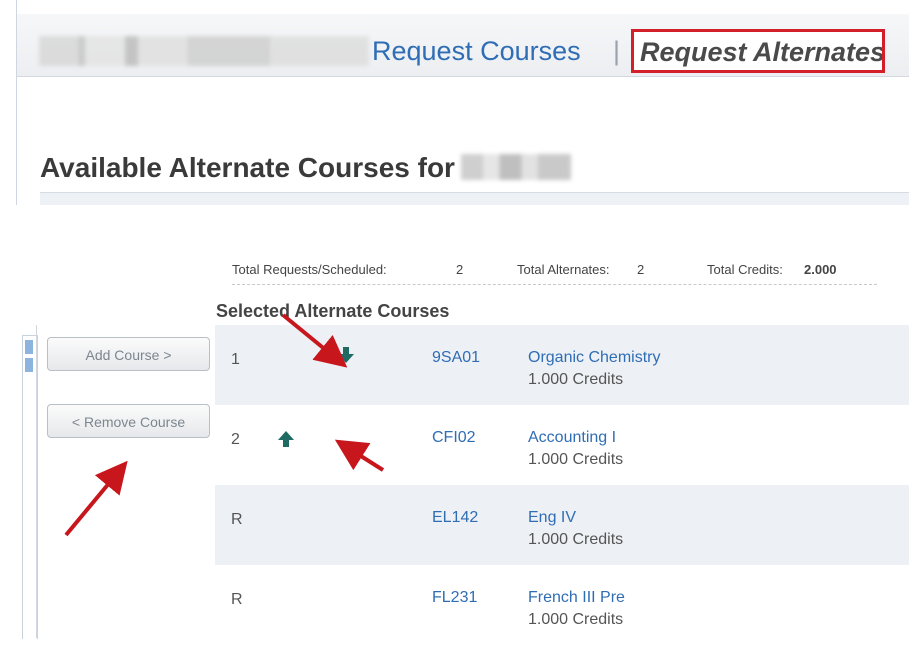  What do you see at coordinates (204, 51) in the screenshot?
I see `redacted-student-name` at bounding box center [204, 51].